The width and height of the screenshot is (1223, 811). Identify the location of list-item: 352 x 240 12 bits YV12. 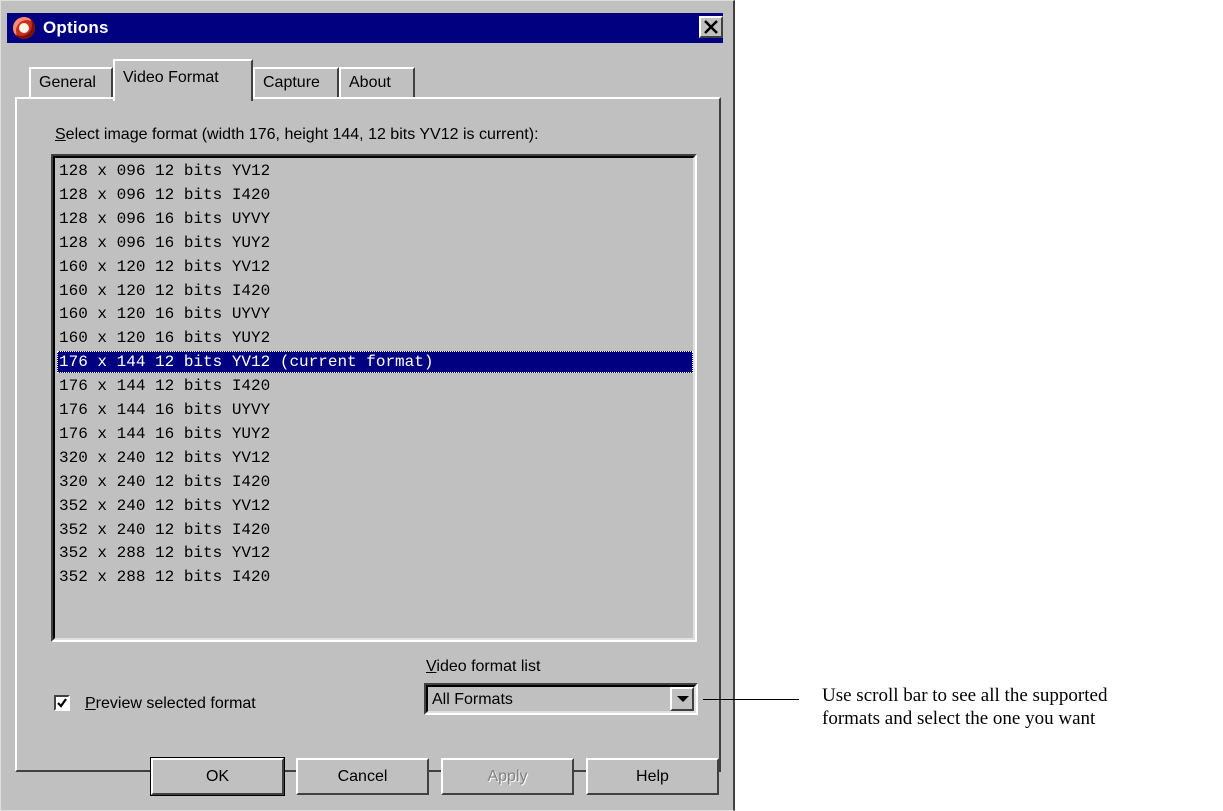
(375, 506).